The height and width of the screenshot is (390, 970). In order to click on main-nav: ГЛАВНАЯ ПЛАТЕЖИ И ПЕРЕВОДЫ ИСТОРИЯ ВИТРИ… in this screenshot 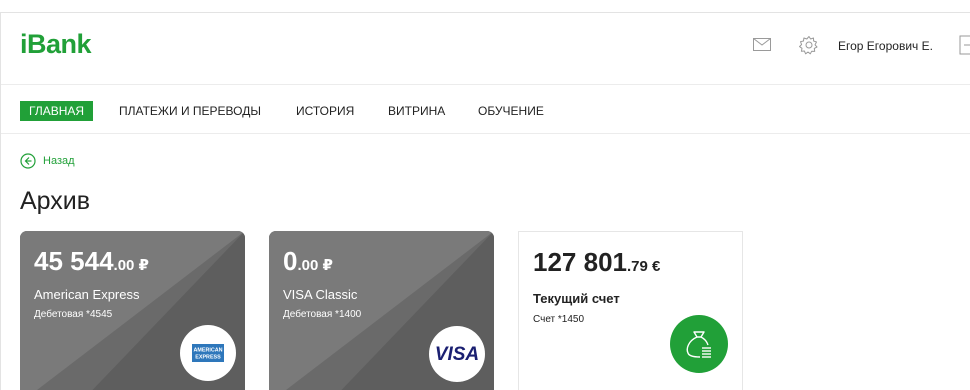, I will do `click(485, 110)`.